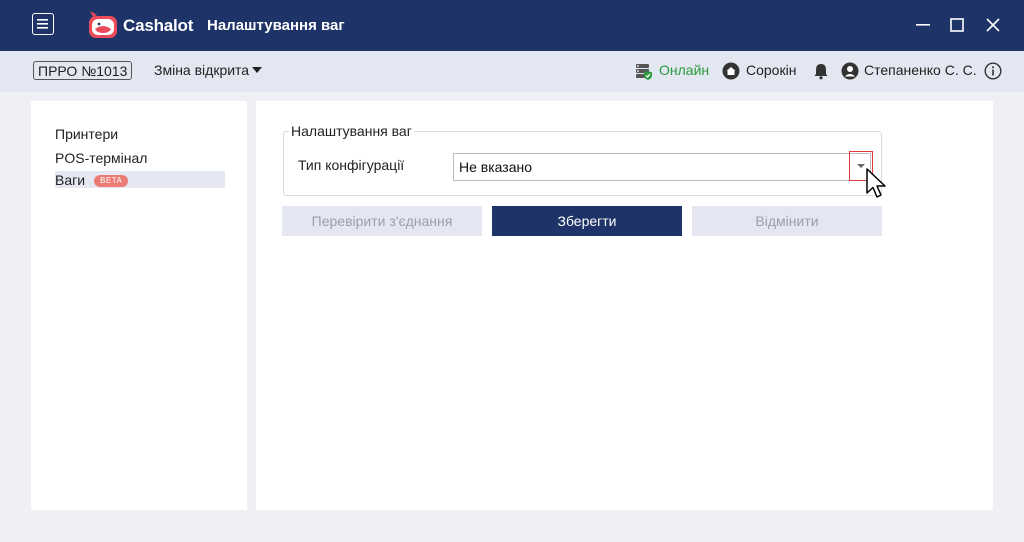  I want to click on caret-down-icon, so click(257, 70).